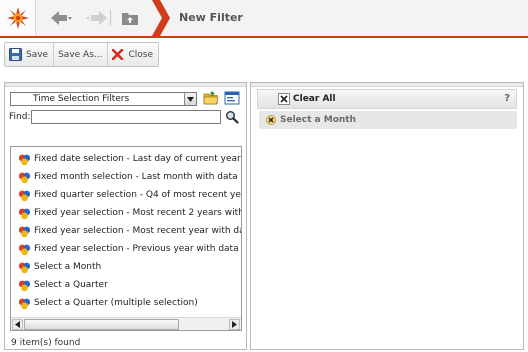 This screenshot has width=528, height=352. Describe the element at coordinates (126, 267) in the screenshot. I see `list-item: Select a Month` at that location.